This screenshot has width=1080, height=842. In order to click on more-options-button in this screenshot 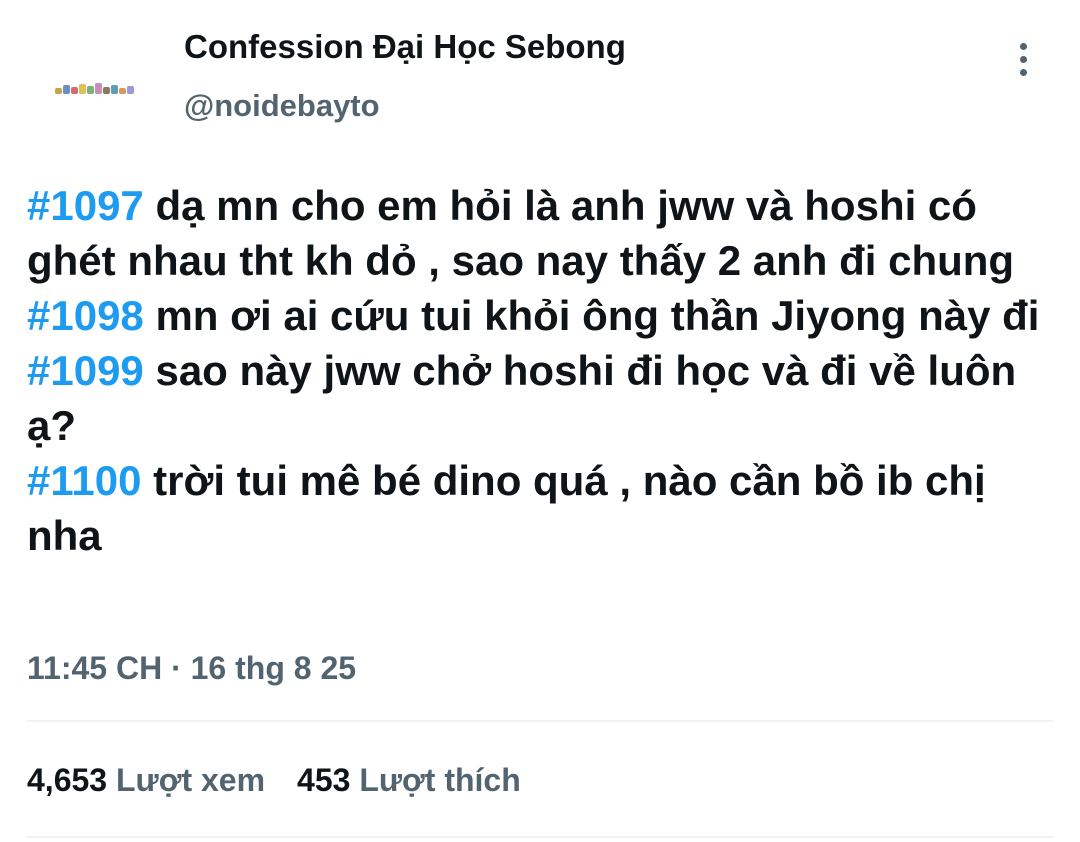, I will do `click(1023, 59)`.